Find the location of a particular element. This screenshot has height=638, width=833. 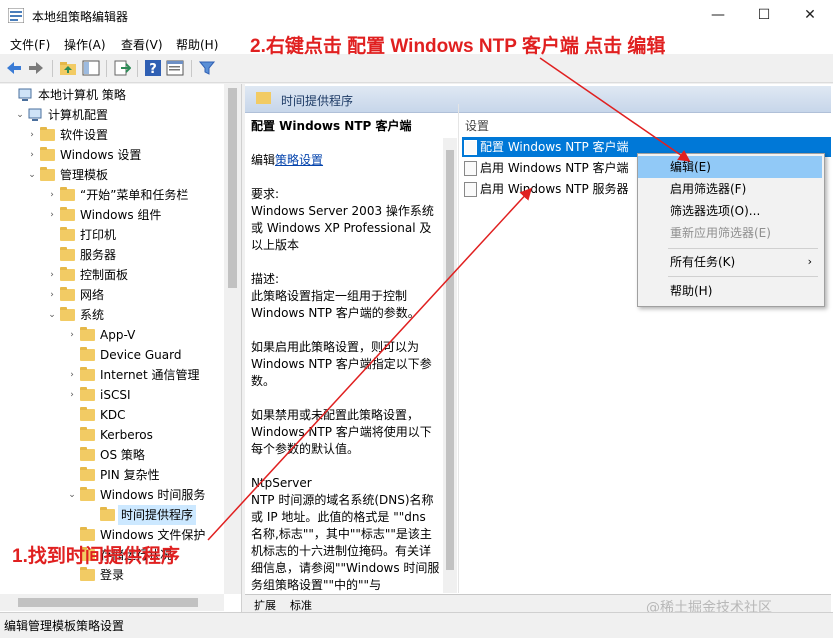

context-menu-separator is located at coordinates (743, 248).